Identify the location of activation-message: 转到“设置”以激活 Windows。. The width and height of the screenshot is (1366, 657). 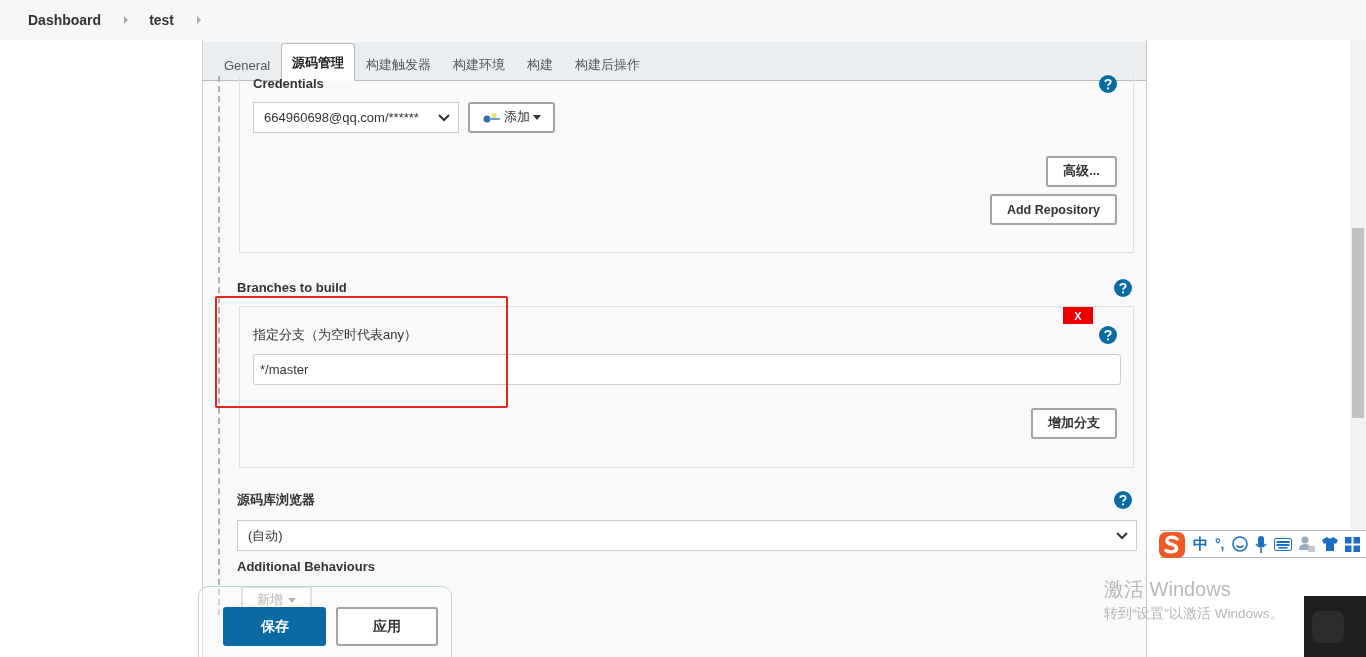
(1194, 614).